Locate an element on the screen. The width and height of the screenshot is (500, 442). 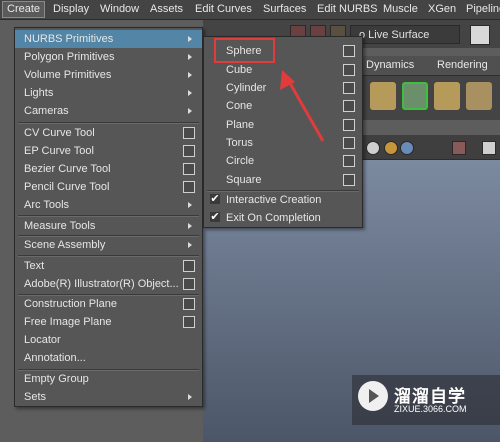
watermark-url: ZIXUE.3066.COM is located at coordinates (430, 409).